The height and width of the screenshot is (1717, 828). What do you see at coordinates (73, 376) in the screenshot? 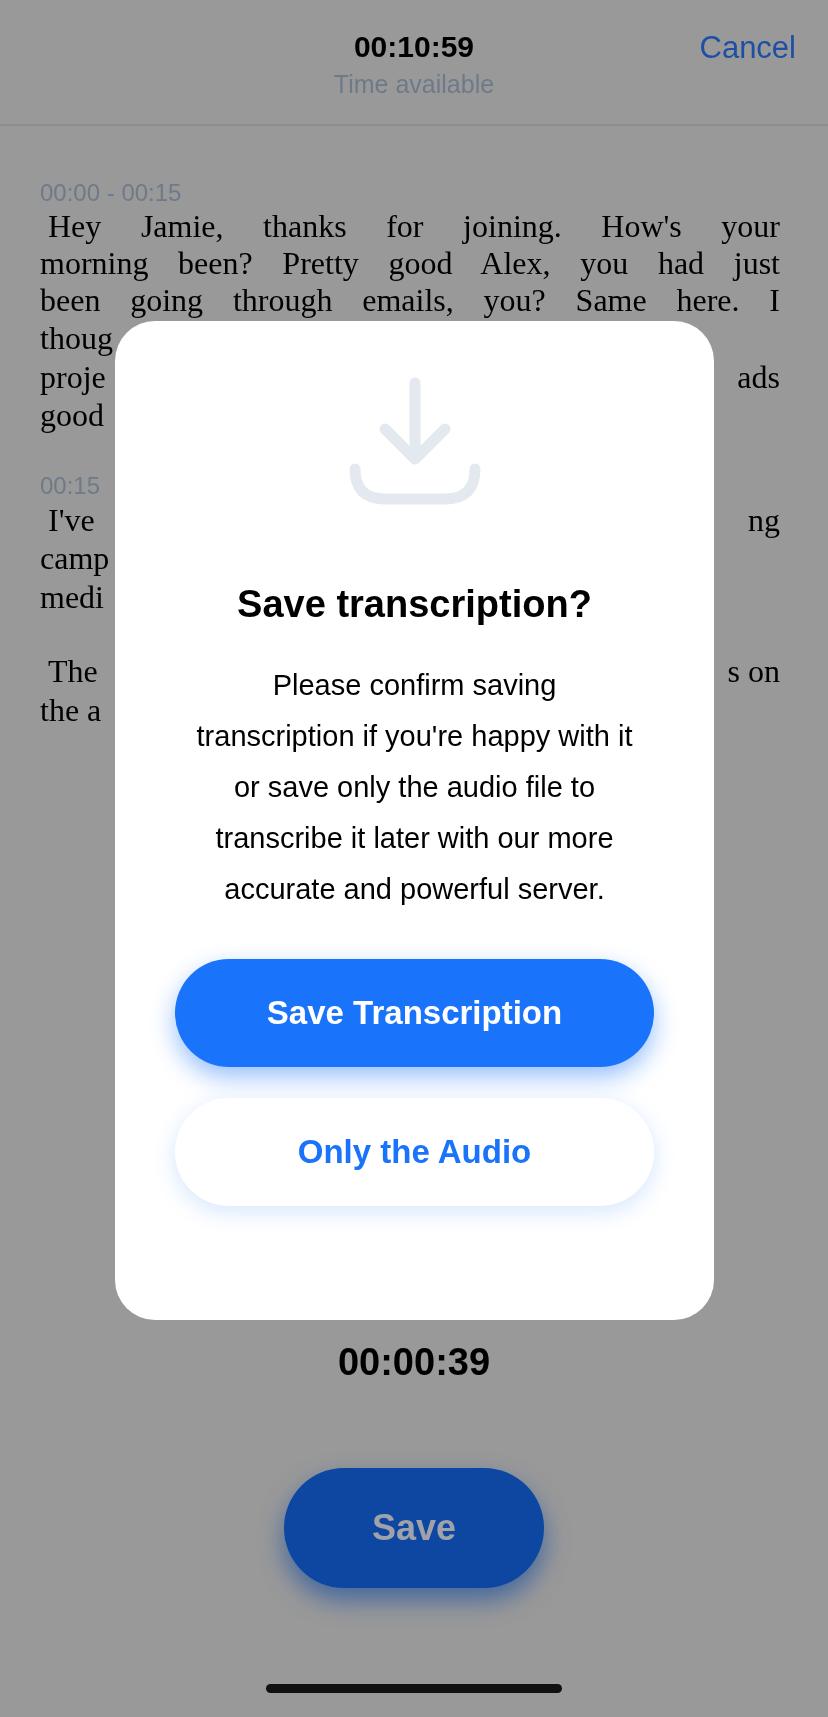
I see `transcript-fragment: proje` at bounding box center [73, 376].